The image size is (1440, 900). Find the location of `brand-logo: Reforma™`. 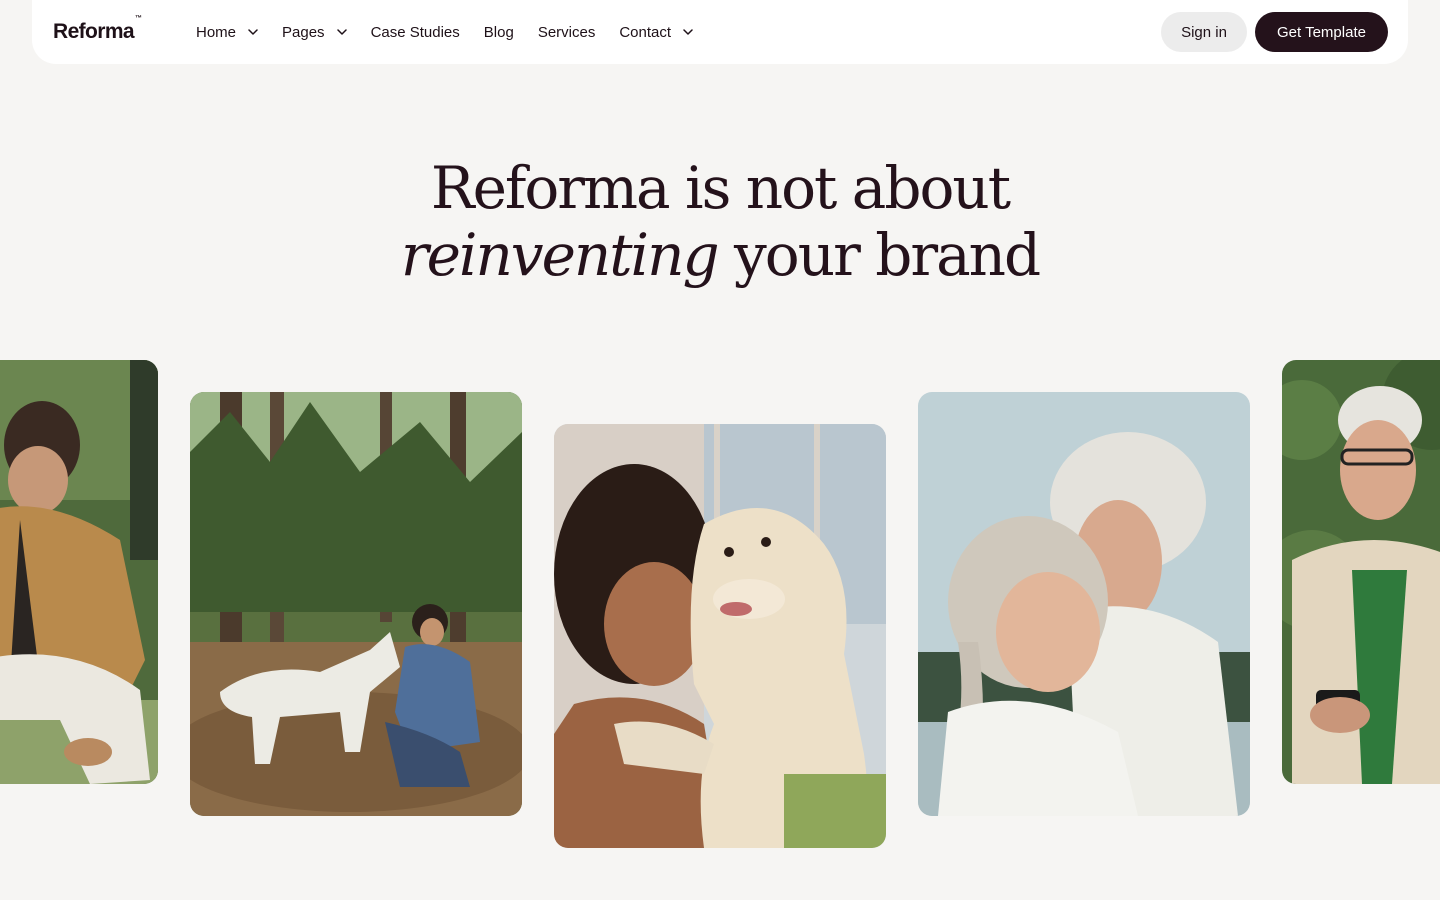

brand-logo: Reforma™ is located at coordinates (97, 29).